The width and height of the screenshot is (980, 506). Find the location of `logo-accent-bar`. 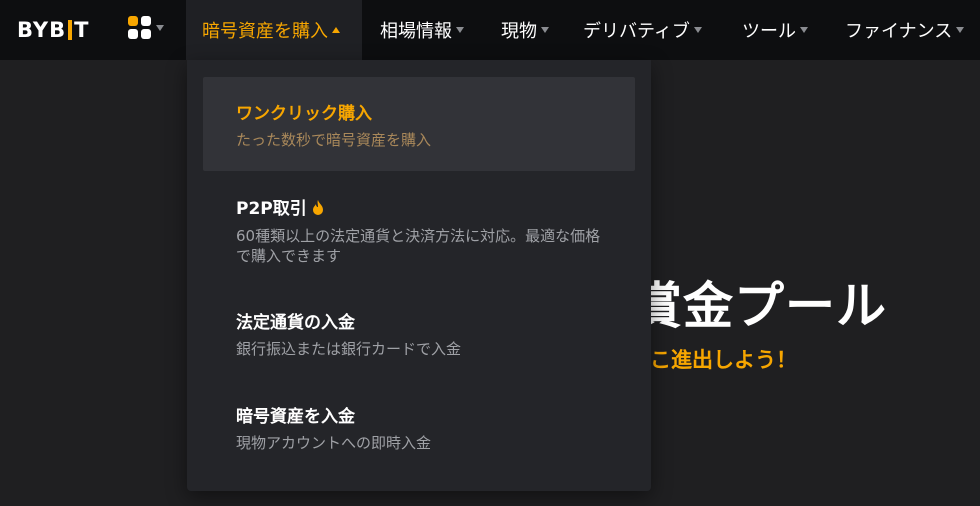

logo-accent-bar is located at coordinates (70, 30).